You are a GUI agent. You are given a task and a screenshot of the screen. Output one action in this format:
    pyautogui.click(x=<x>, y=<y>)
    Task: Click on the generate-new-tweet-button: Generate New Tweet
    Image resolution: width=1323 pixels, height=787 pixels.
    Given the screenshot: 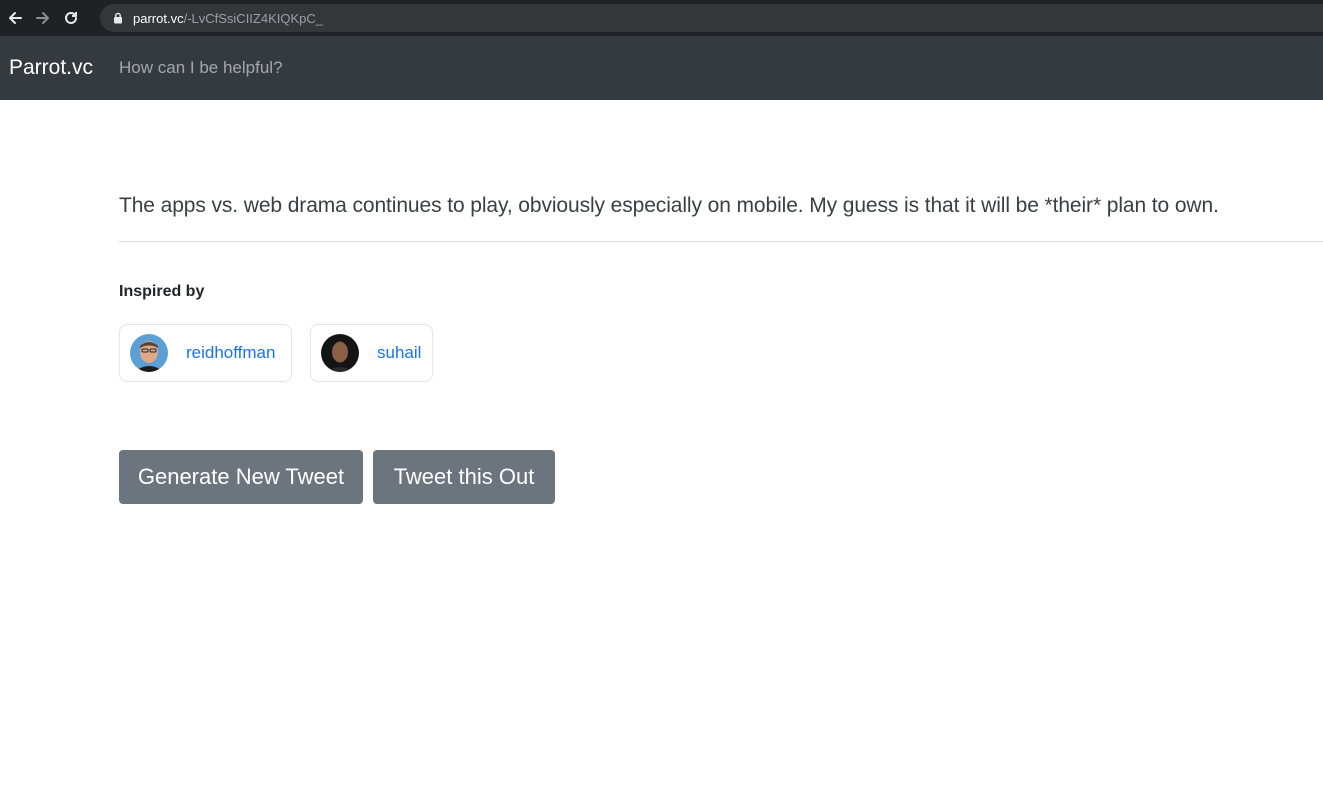 What is the action you would take?
    pyautogui.click(x=241, y=477)
    